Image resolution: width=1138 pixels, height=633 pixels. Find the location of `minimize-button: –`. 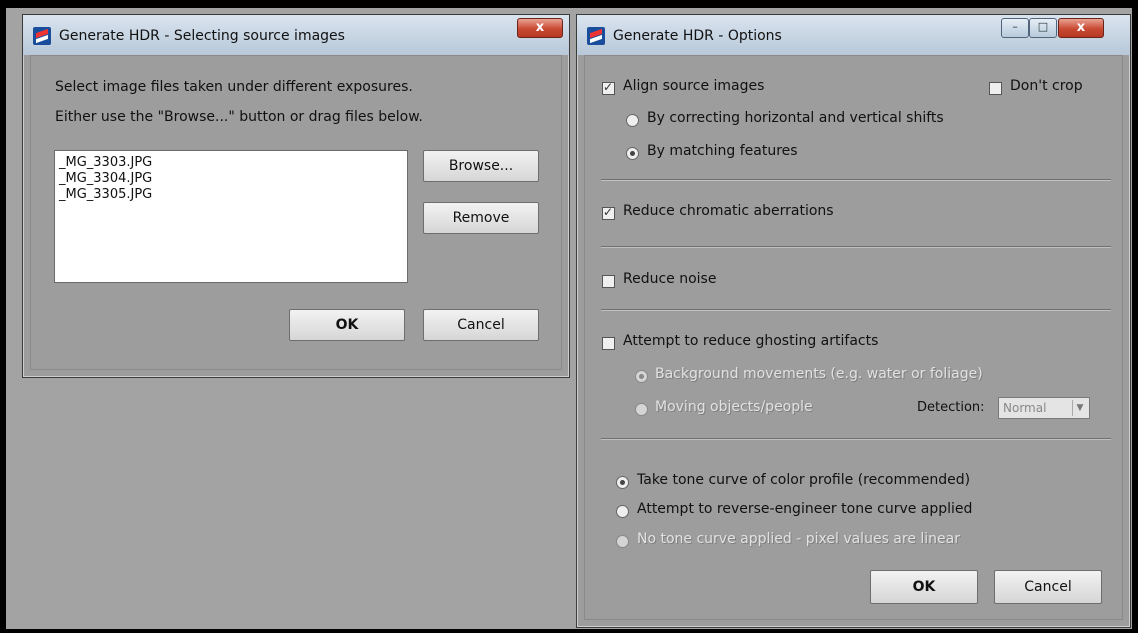

minimize-button: – is located at coordinates (1015, 28).